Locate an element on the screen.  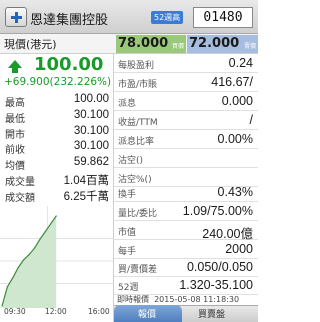
info-row-spread: 買/賣價差 0.050/0.050 is located at coordinates (186, 267).